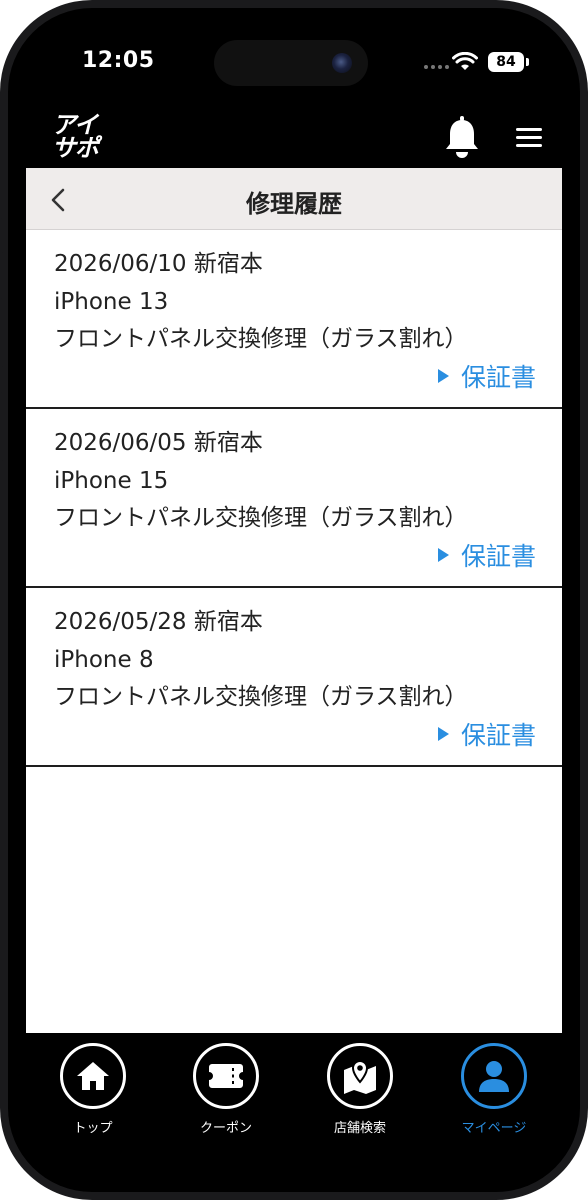  What do you see at coordinates (158, 622) in the screenshot?
I see `record-date-store: 2026/05/28 新宿本` at bounding box center [158, 622].